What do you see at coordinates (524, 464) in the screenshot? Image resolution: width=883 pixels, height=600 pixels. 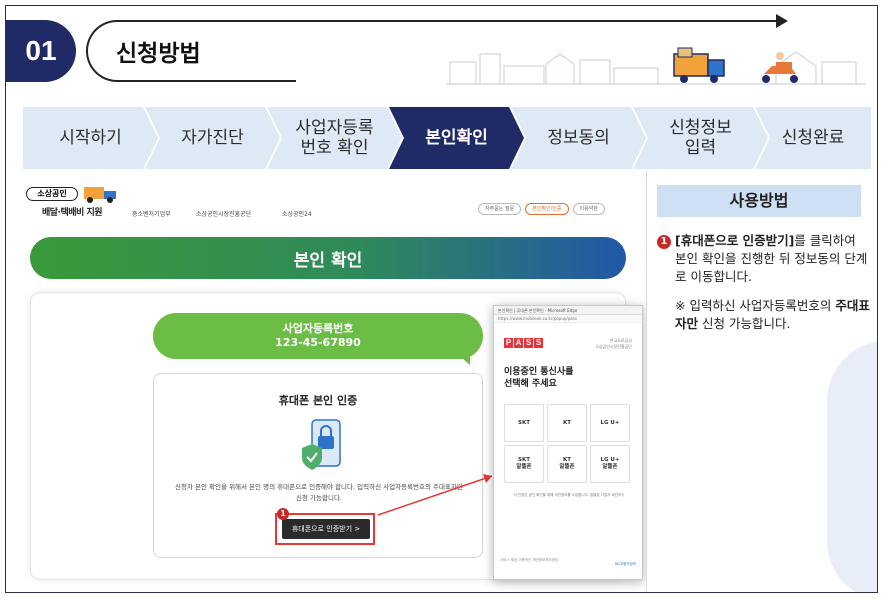 I see `carrier-skt-mvno: SKT 알뜰폰` at bounding box center [524, 464].